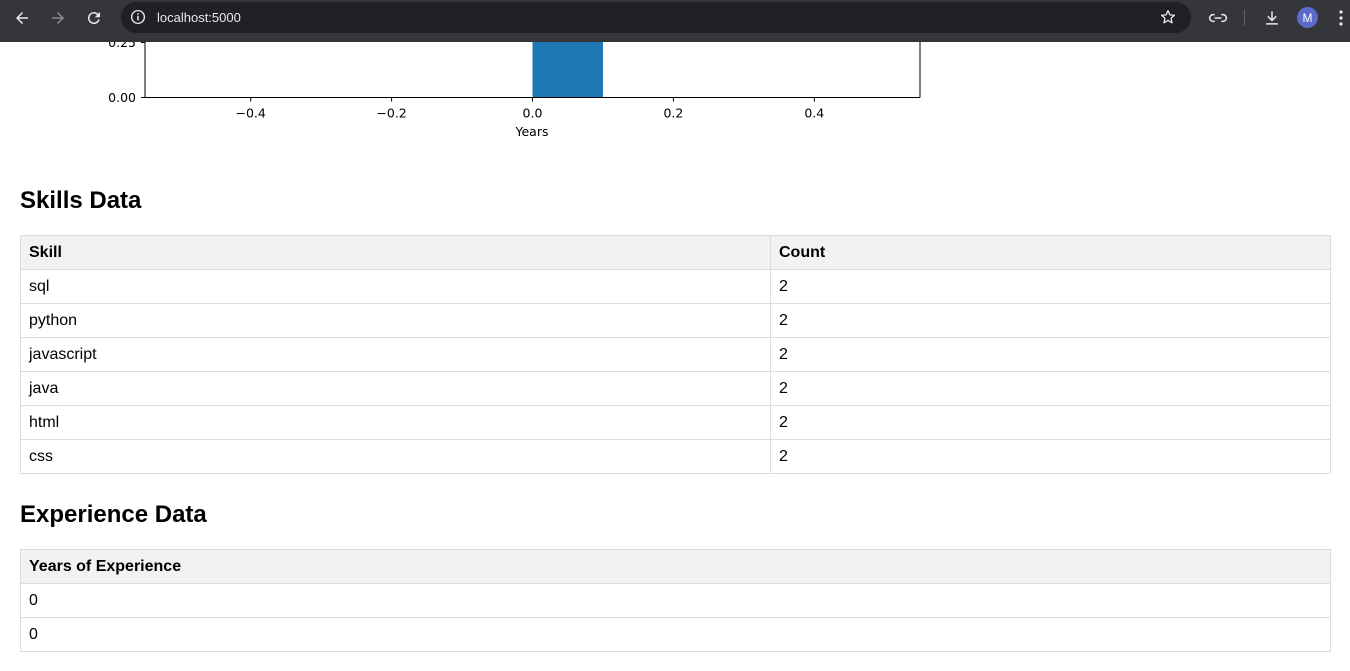 The height and width of the screenshot is (671, 1350). Describe the element at coordinates (395, 388) in the screenshot. I see `skill-cell: java` at that location.